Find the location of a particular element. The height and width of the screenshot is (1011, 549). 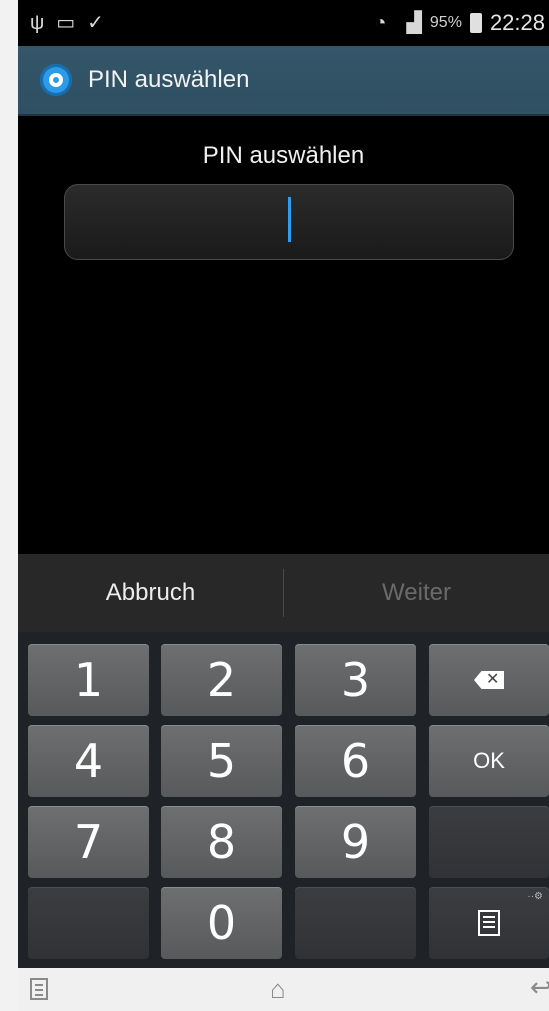

key-1: 1 is located at coordinates (88, 680).